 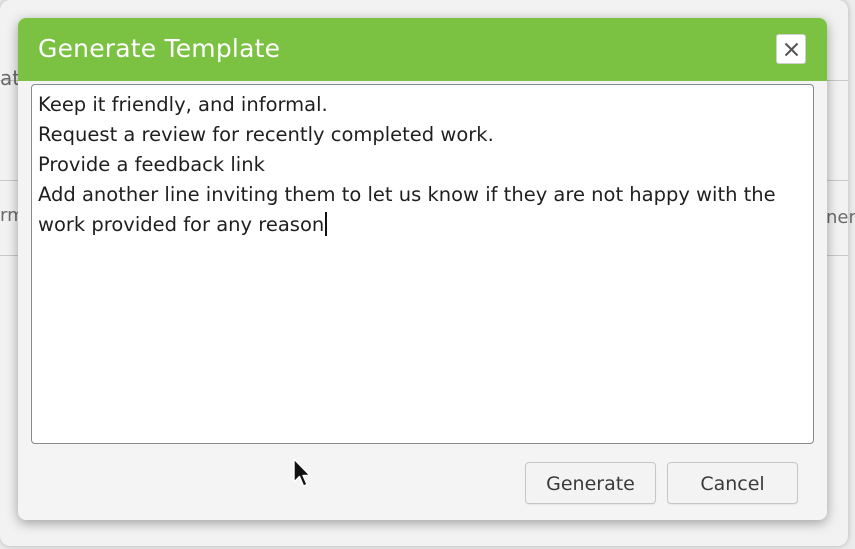 I want to click on background-text-fragment: ner, so click(x=840, y=217).